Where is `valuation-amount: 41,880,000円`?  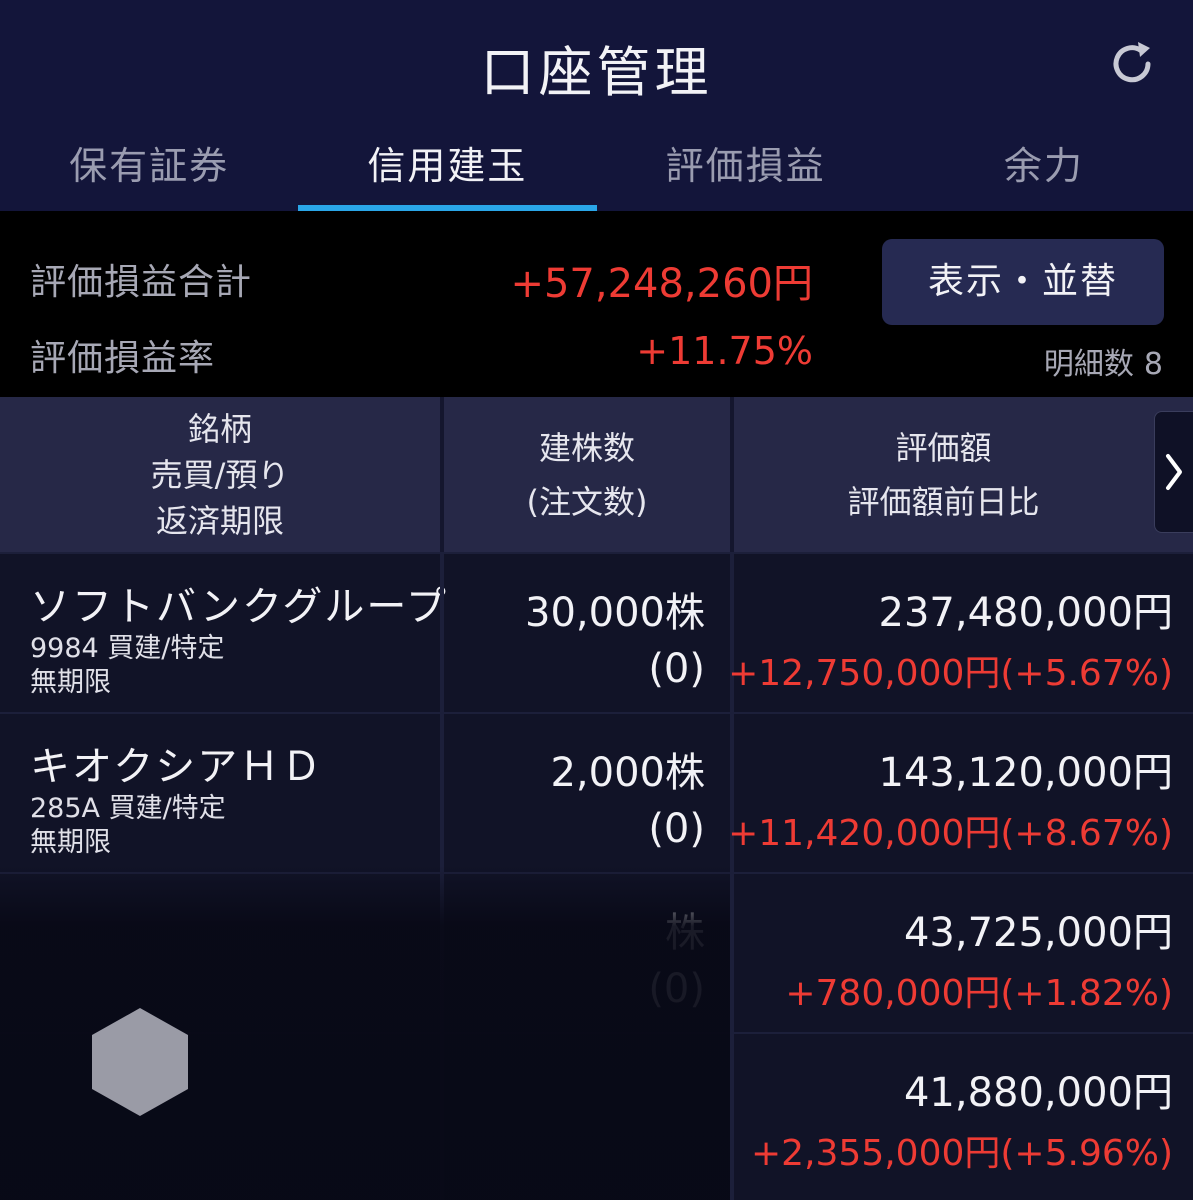 valuation-amount: 41,880,000円 is located at coordinates (1038, 1093).